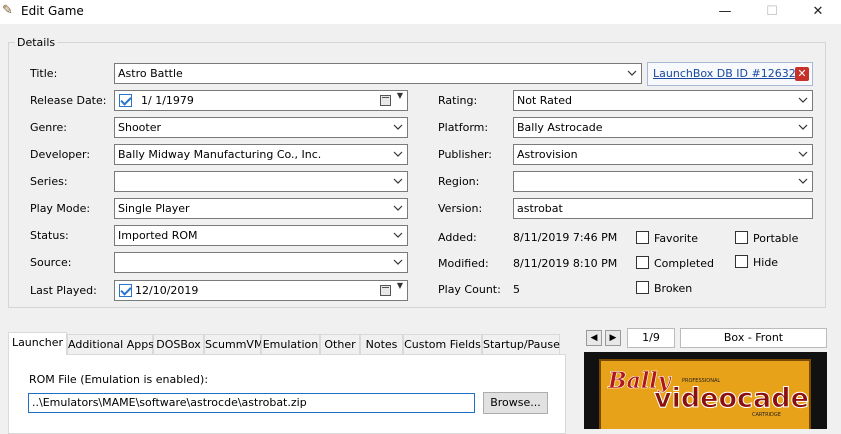  What do you see at coordinates (613, 338) in the screenshot?
I see `next-image-button: ▶` at bounding box center [613, 338].